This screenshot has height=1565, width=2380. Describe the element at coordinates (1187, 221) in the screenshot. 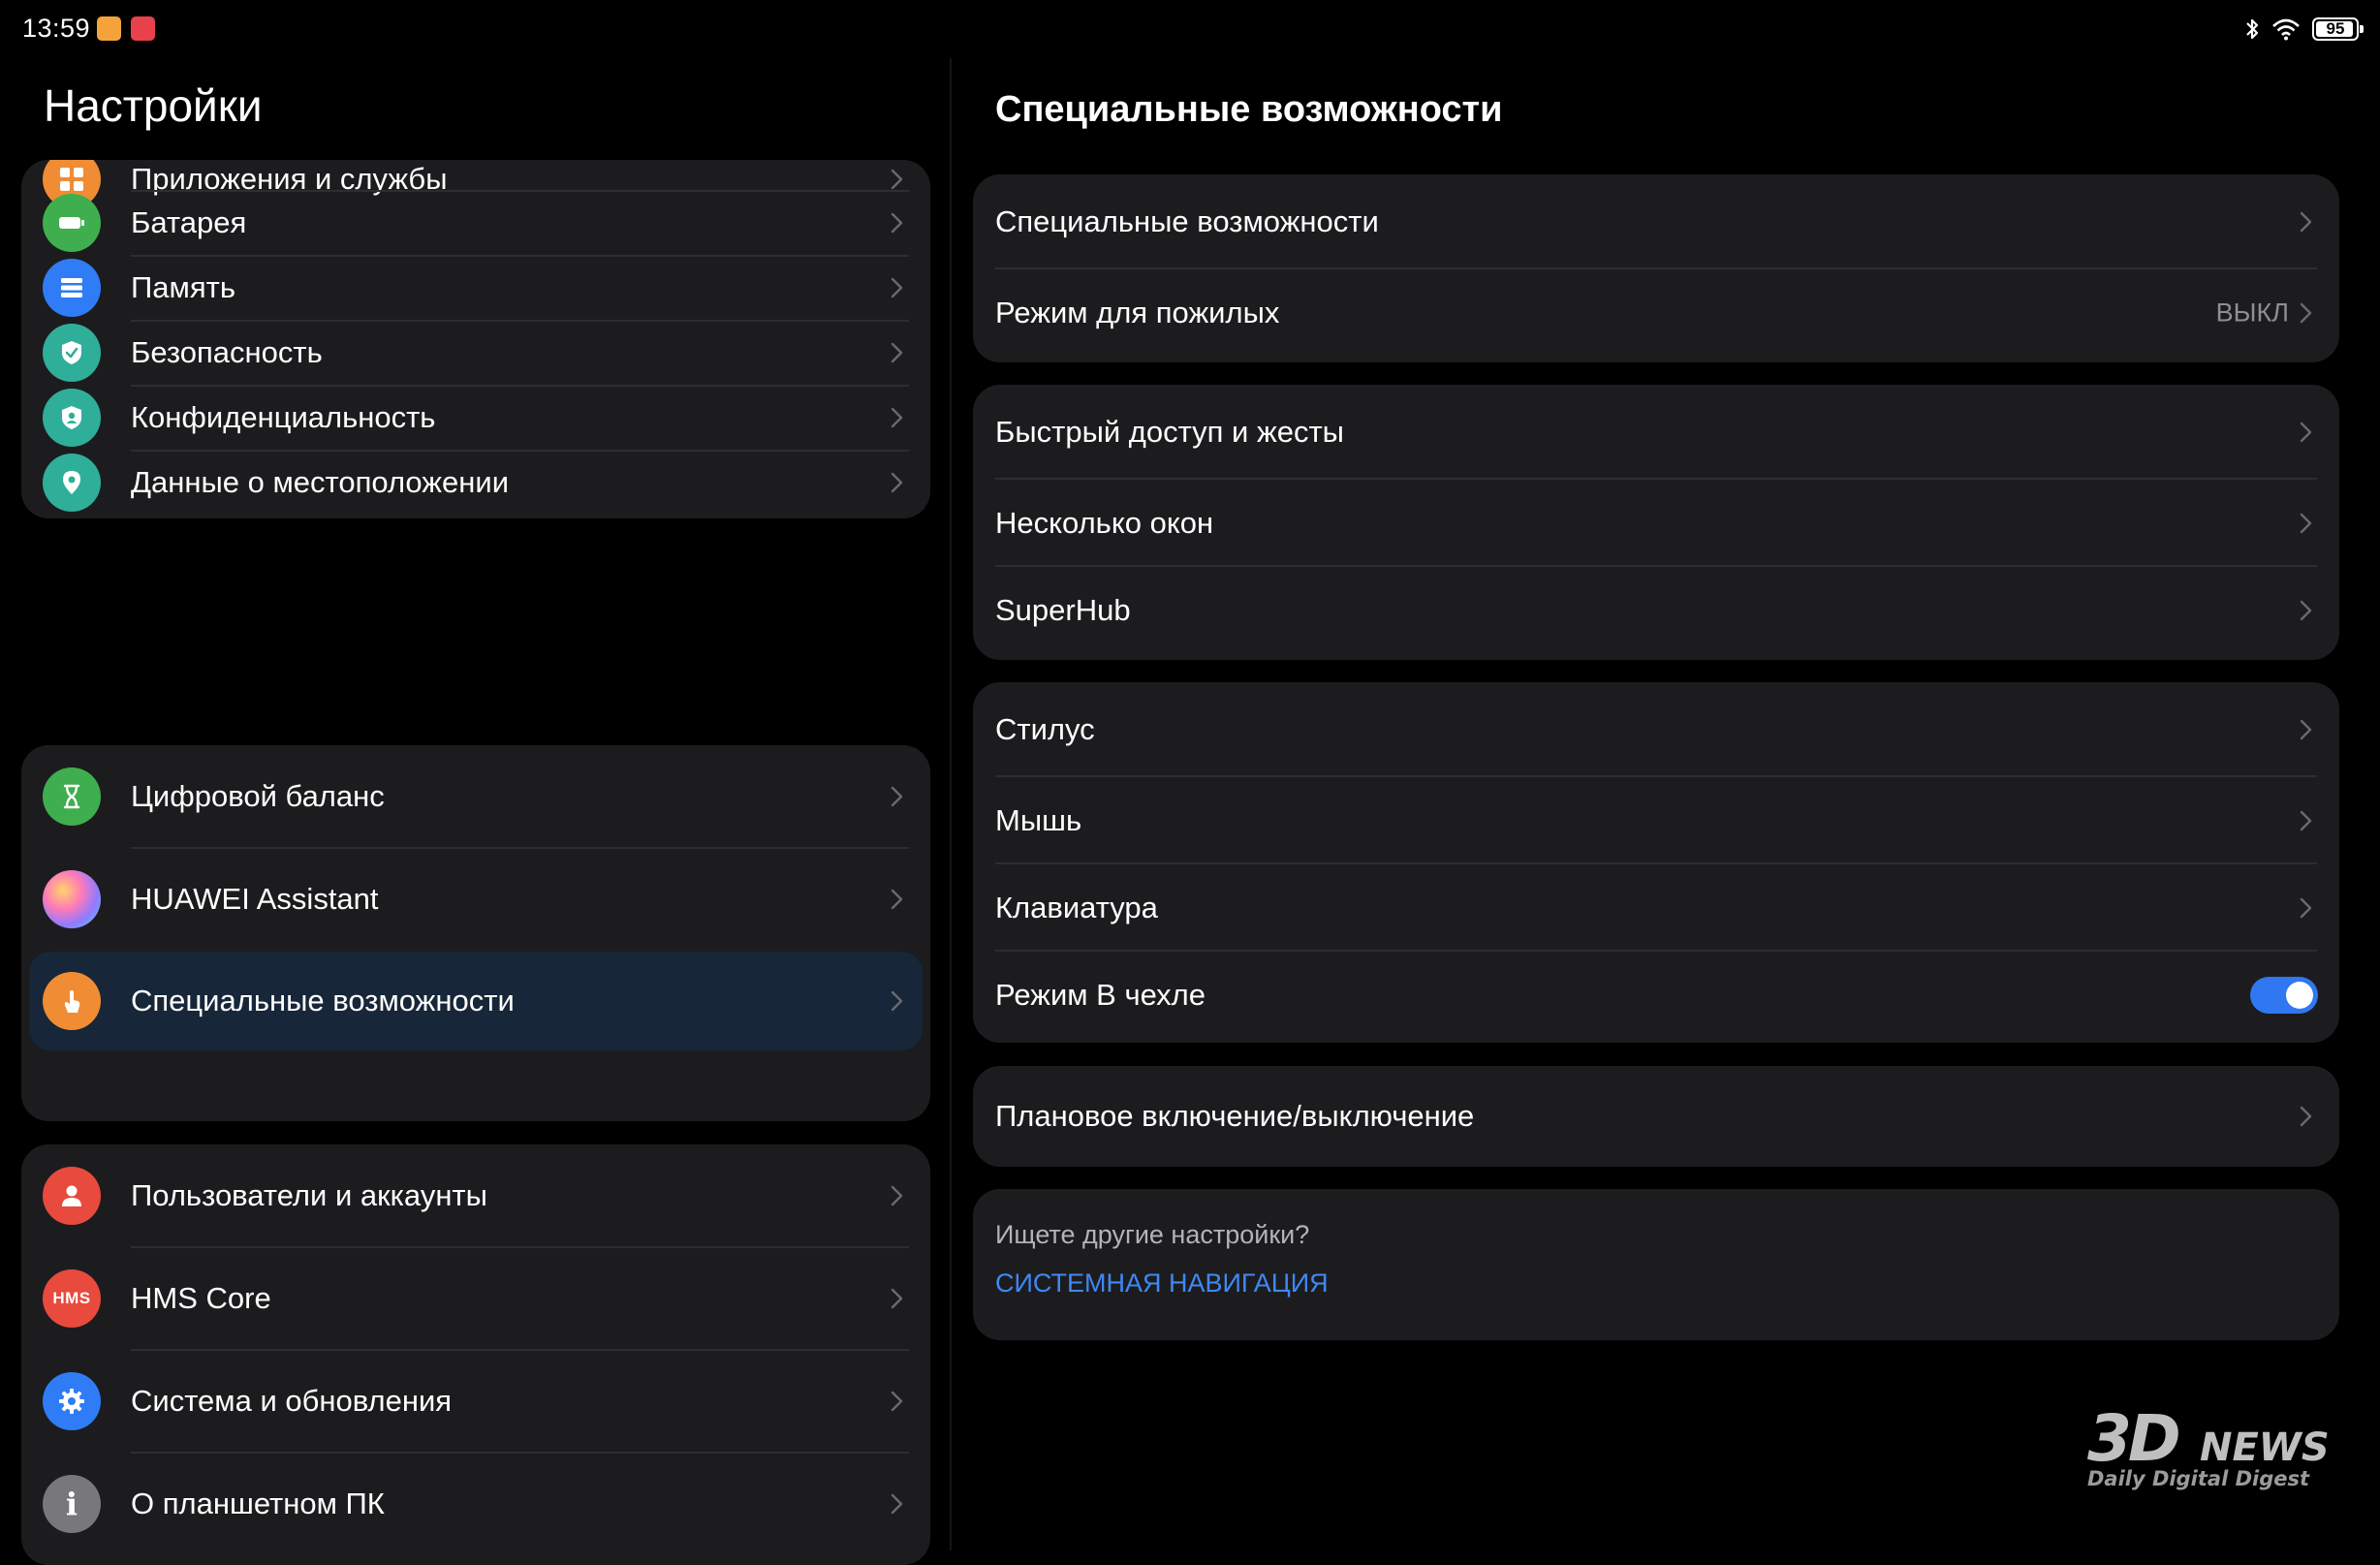

I see `option-label: Специальные возможности` at that location.